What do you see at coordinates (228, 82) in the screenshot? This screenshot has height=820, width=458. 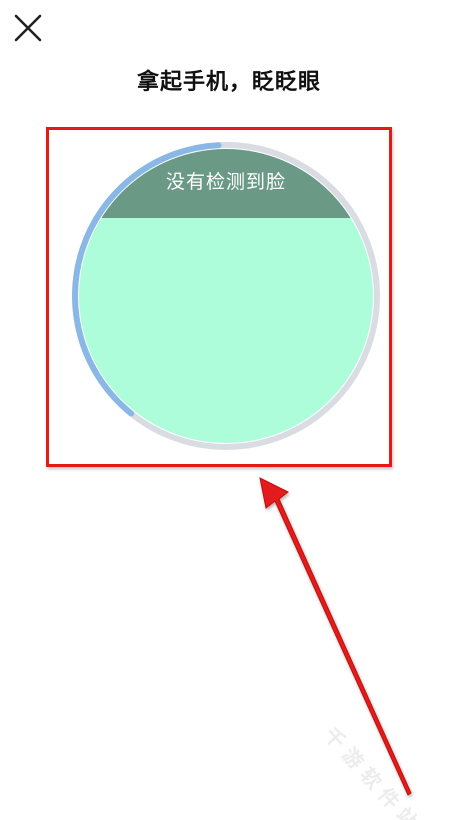 I see `page-title: 拿起手机，眨眨眼` at bounding box center [228, 82].